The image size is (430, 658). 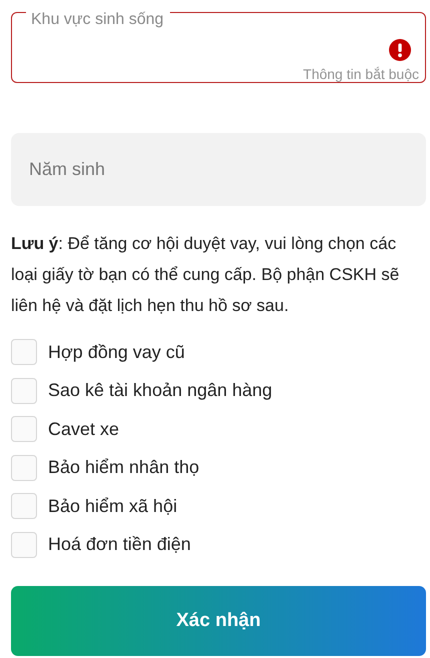 I want to click on checkbox-label: Cavet xe, so click(x=84, y=429).